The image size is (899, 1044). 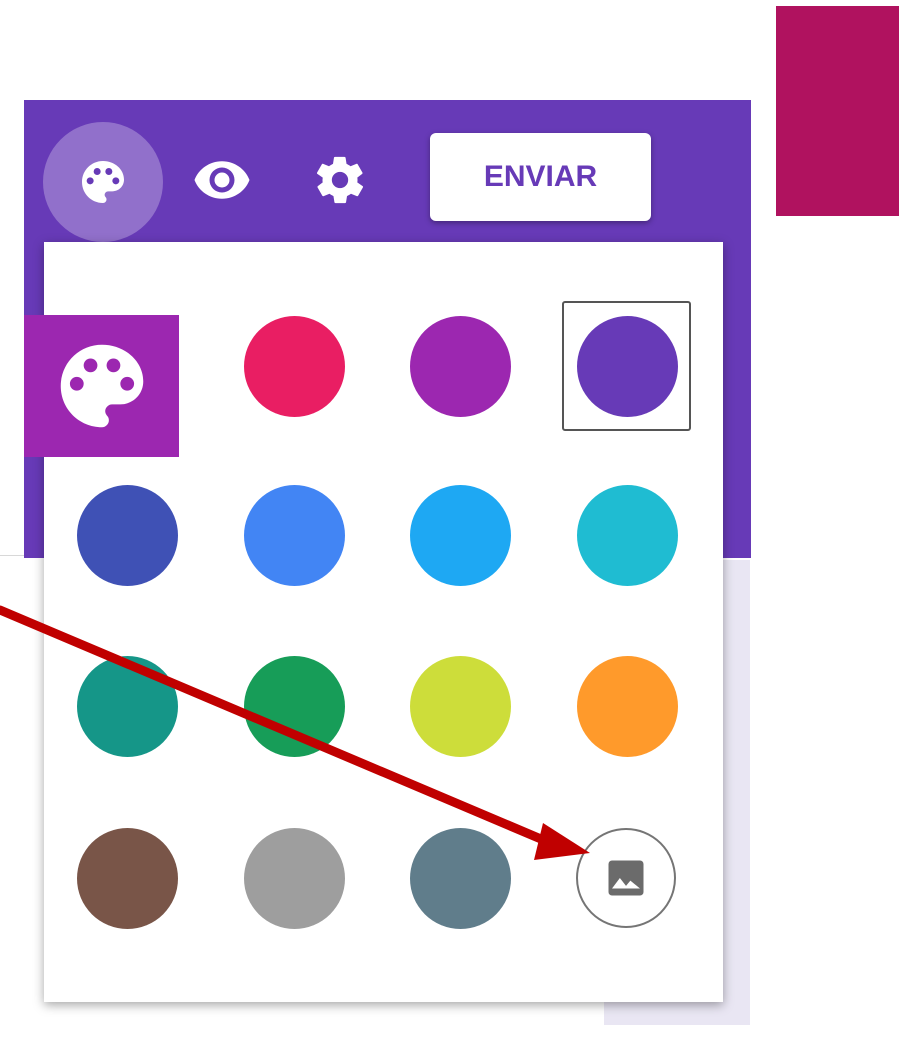 What do you see at coordinates (627, 366) in the screenshot?
I see `color-swatch-selected` at bounding box center [627, 366].